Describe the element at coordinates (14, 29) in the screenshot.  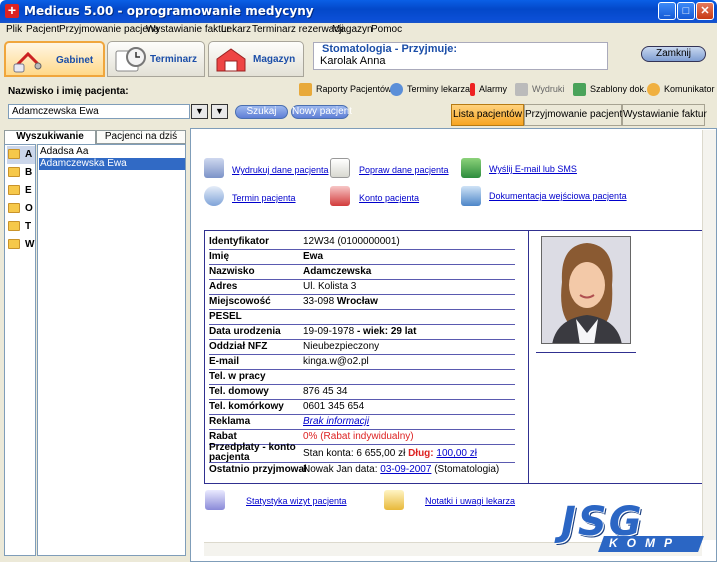
I see `menu-plik: Plik` at that location.